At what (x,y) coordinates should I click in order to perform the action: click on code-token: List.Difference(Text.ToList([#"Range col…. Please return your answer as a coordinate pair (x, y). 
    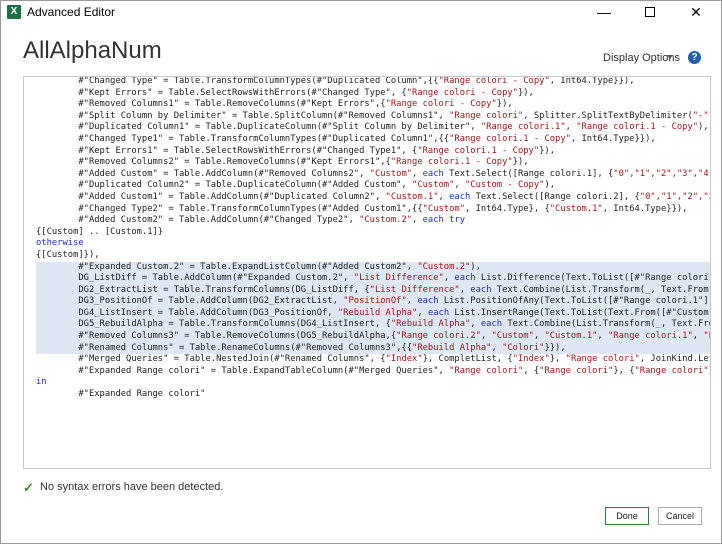
    Looking at the image, I should click on (595, 278).